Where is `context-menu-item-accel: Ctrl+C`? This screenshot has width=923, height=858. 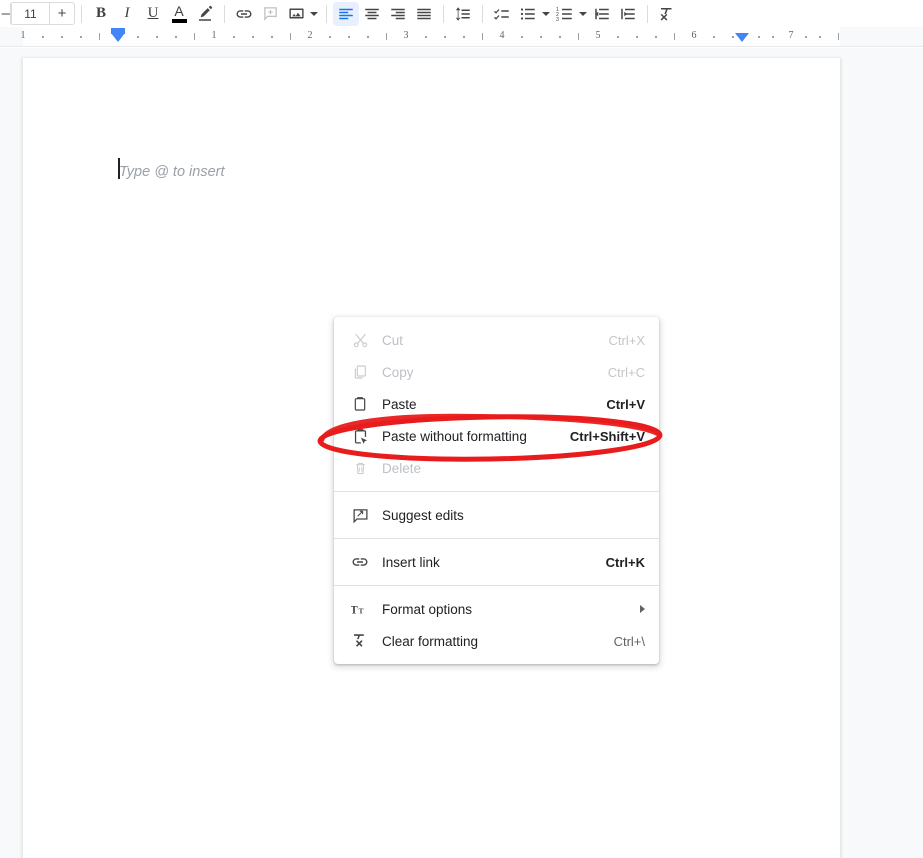 context-menu-item-accel: Ctrl+C is located at coordinates (626, 372).